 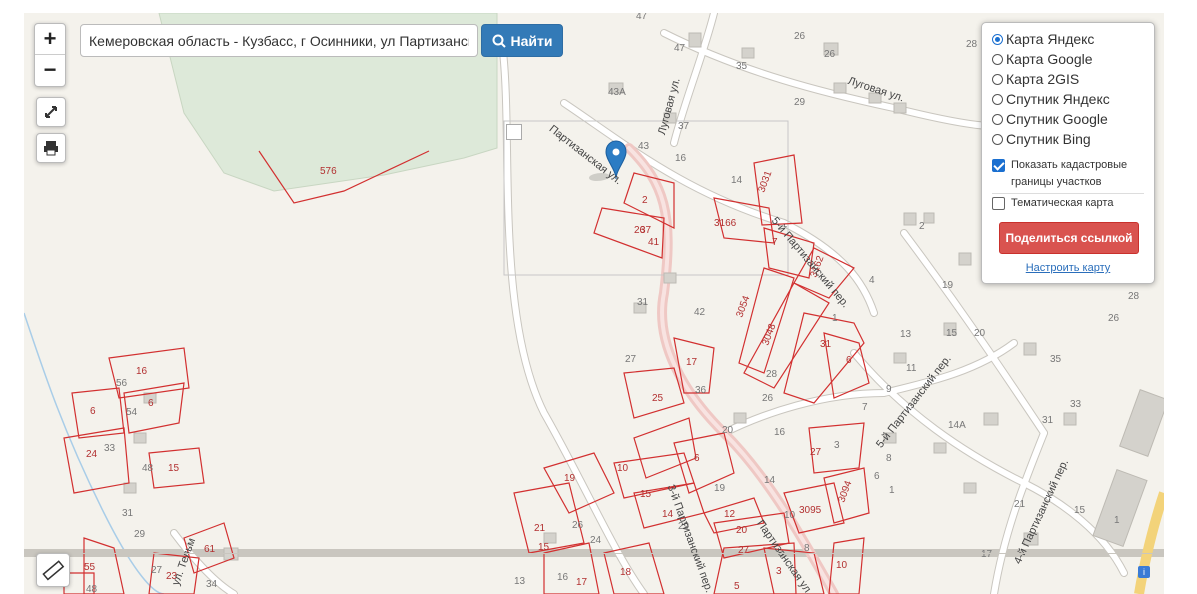 What do you see at coordinates (522, 40) in the screenshot?
I see `search-button: Найти` at bounding box center [522, 40].